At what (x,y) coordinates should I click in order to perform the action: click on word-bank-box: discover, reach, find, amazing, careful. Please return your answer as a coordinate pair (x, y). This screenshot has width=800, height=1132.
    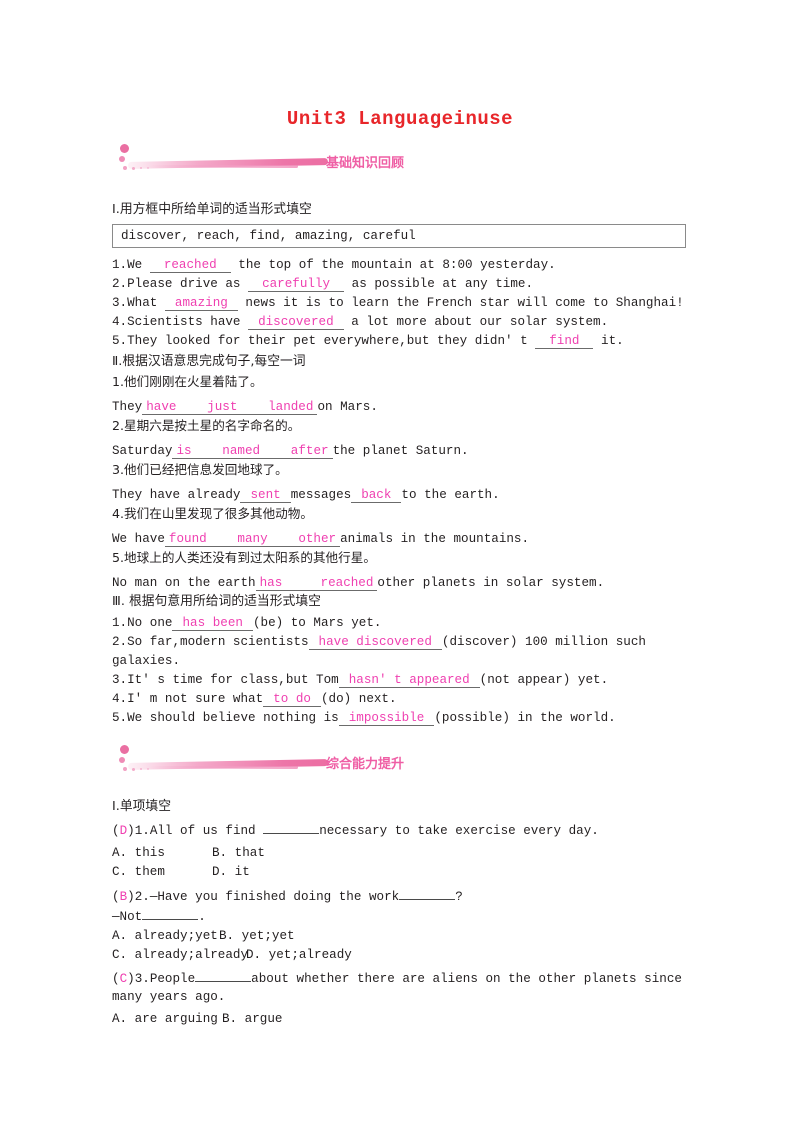
    Looking at the image, I should click on (399, 236).